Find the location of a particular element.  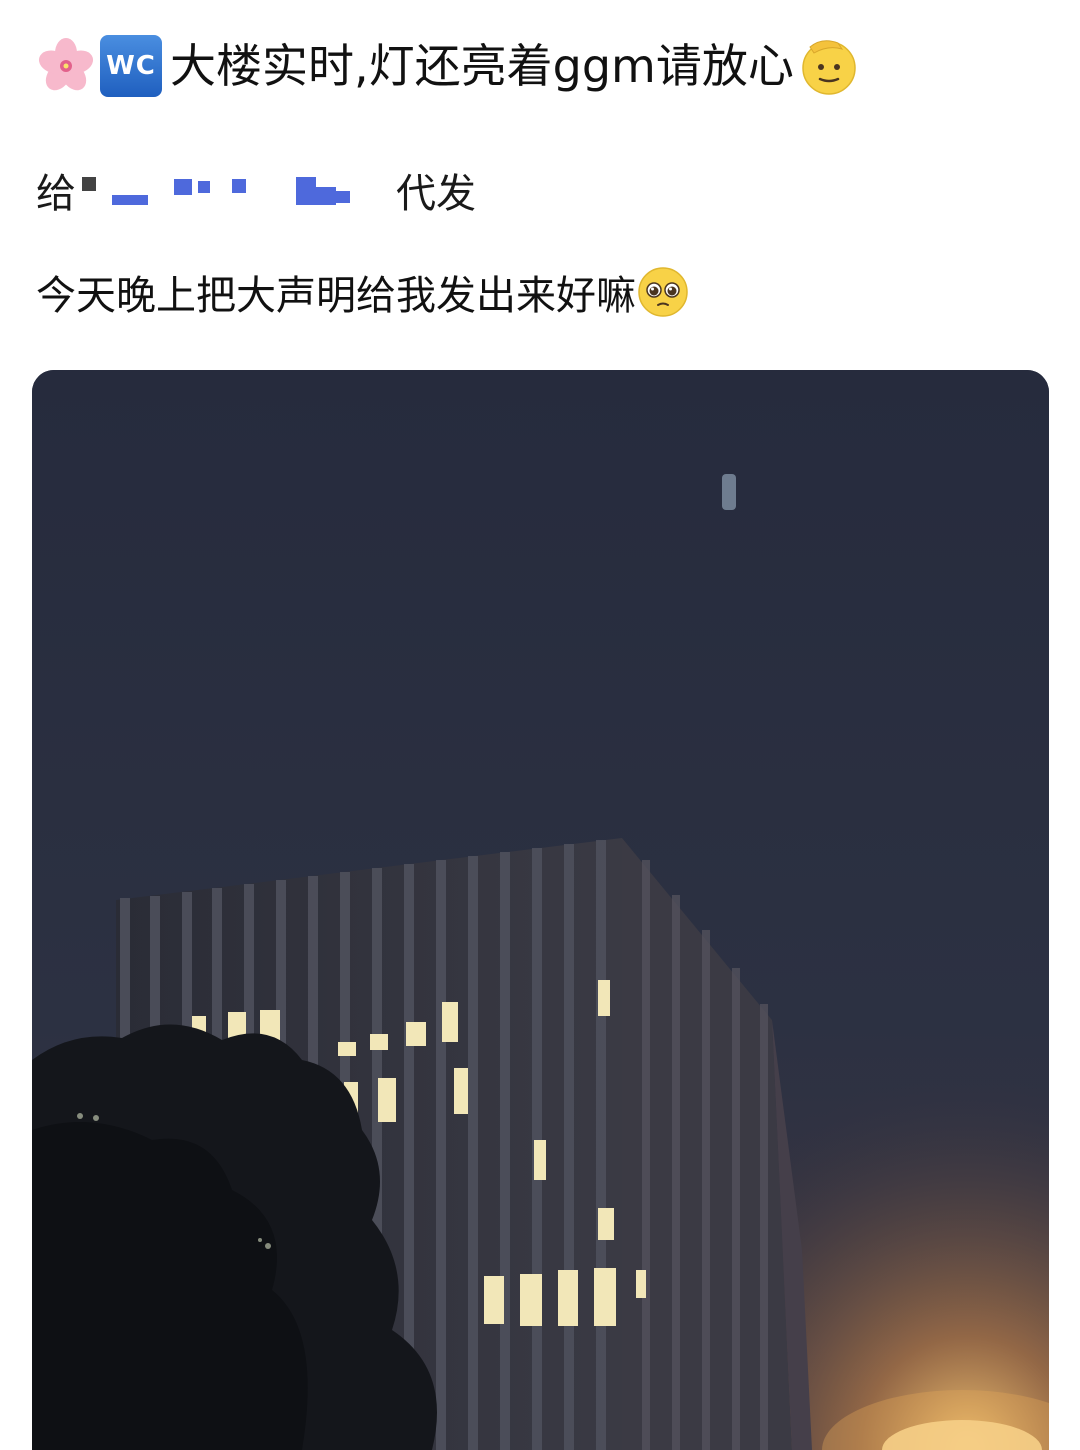

message-row: 今天晚上把大声明给我发出来好嘛 is located at coordinates (363, 292).